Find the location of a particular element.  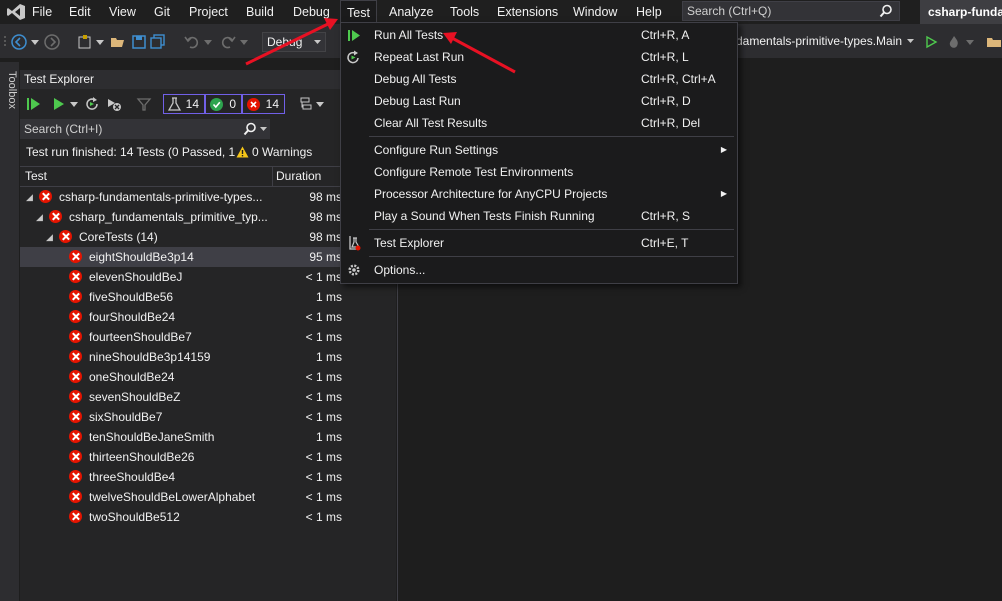

annotation-arrow-to-run-all-tests is located at coordinates (479, 53).